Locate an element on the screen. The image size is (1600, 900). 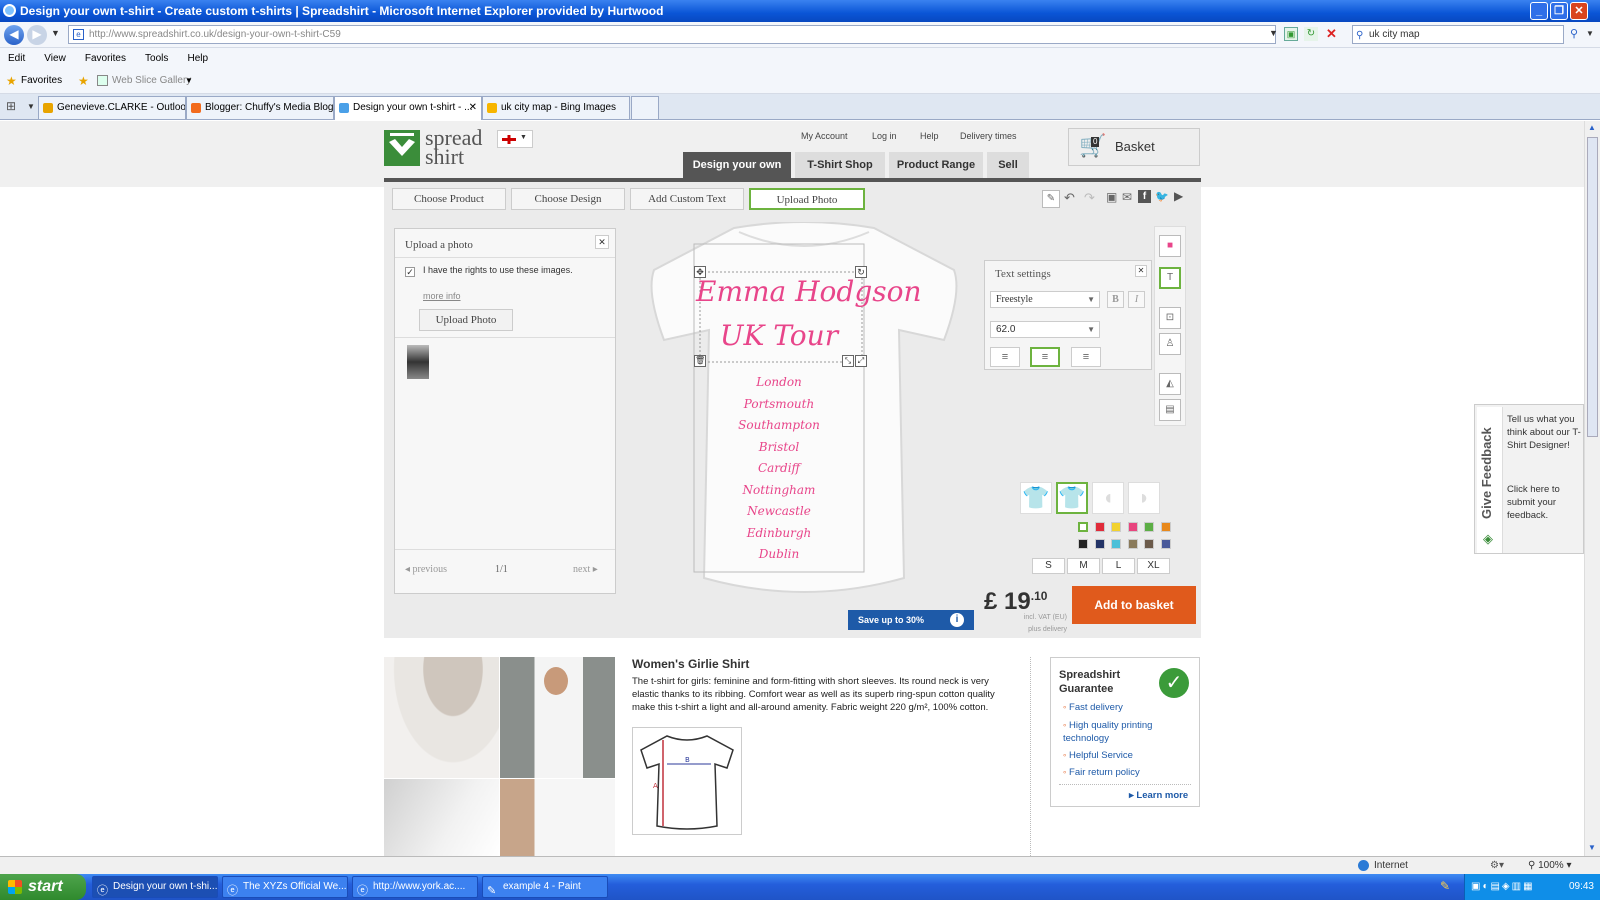
size-s: S is located at coordinates (1048, 566).